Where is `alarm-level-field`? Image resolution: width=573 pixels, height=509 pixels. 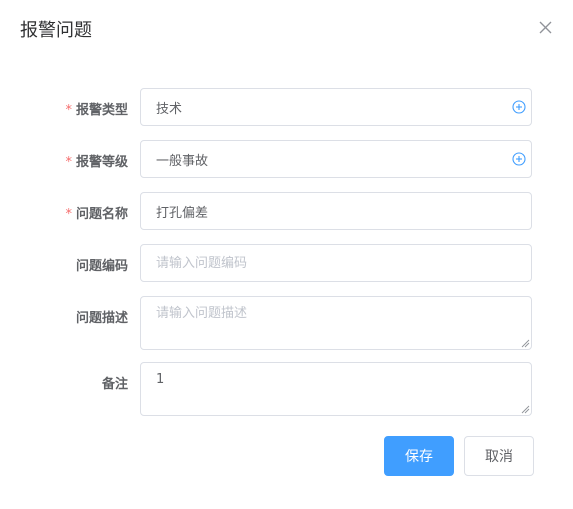
alarm-level-field is located at coordinates (336, 159).